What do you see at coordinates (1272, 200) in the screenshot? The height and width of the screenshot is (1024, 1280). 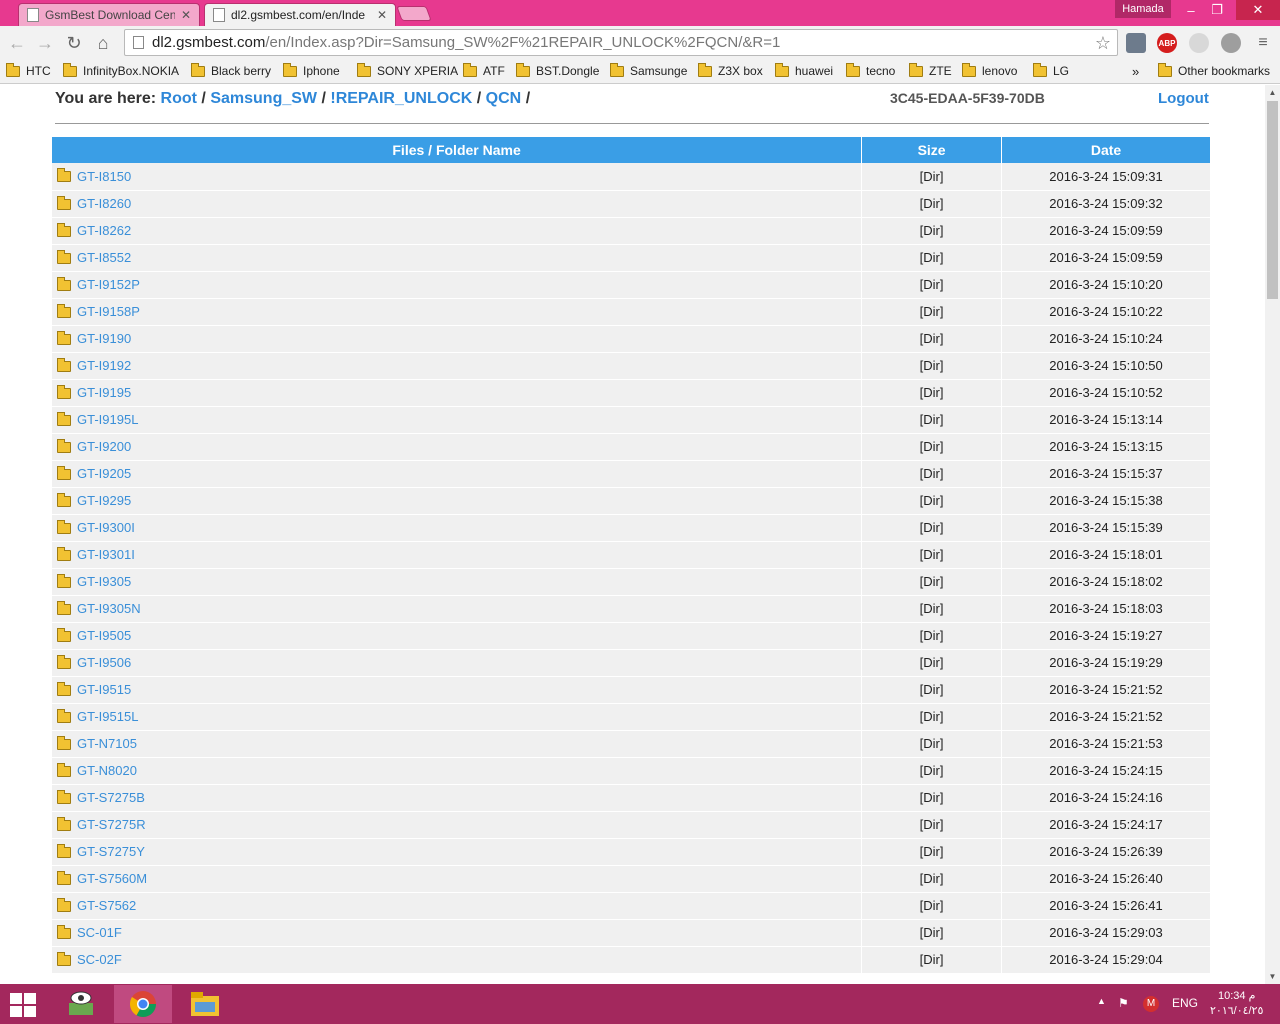 I see `scroll-thumb` at bounding box center [1272, 200].